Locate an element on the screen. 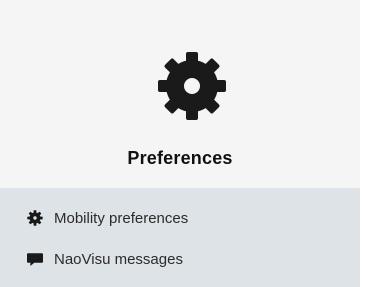 This screenshot has height=287, width=374. menu-item-label: Mobility preferences is located at coordinates (121, 218).